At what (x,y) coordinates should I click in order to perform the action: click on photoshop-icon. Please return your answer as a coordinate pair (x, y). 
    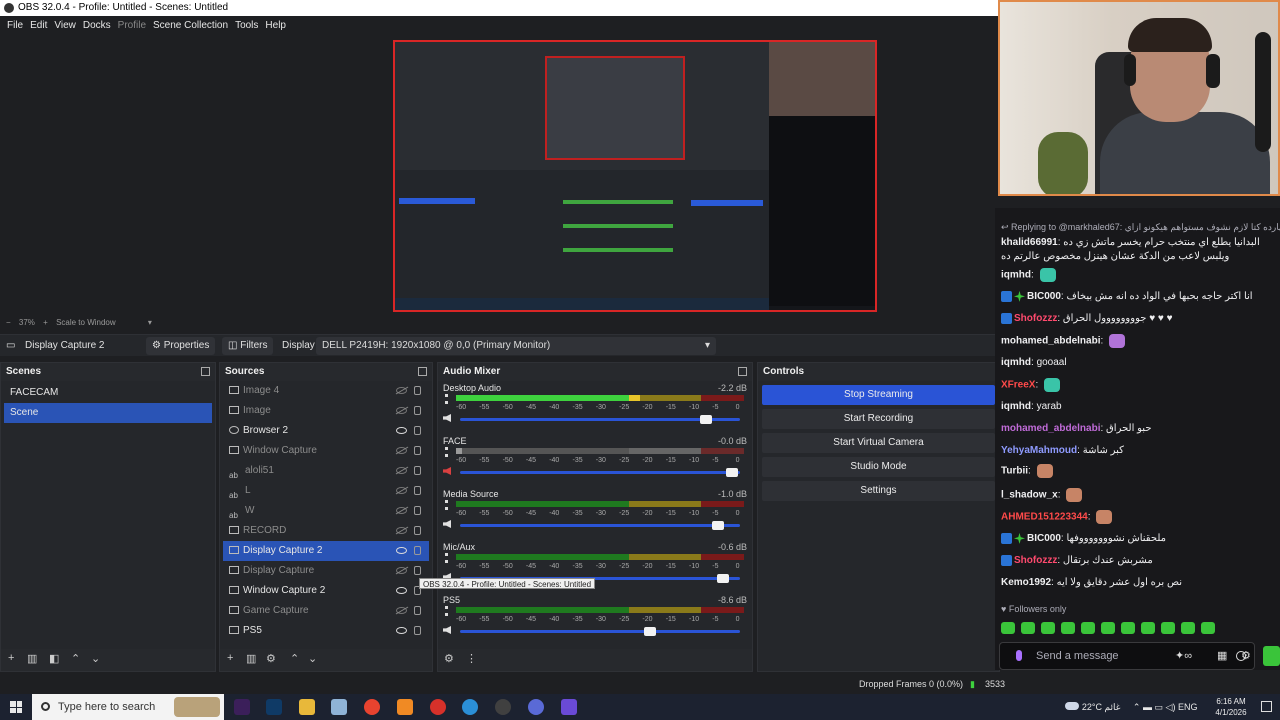
    Looking at the image, I should click on (274, 707).